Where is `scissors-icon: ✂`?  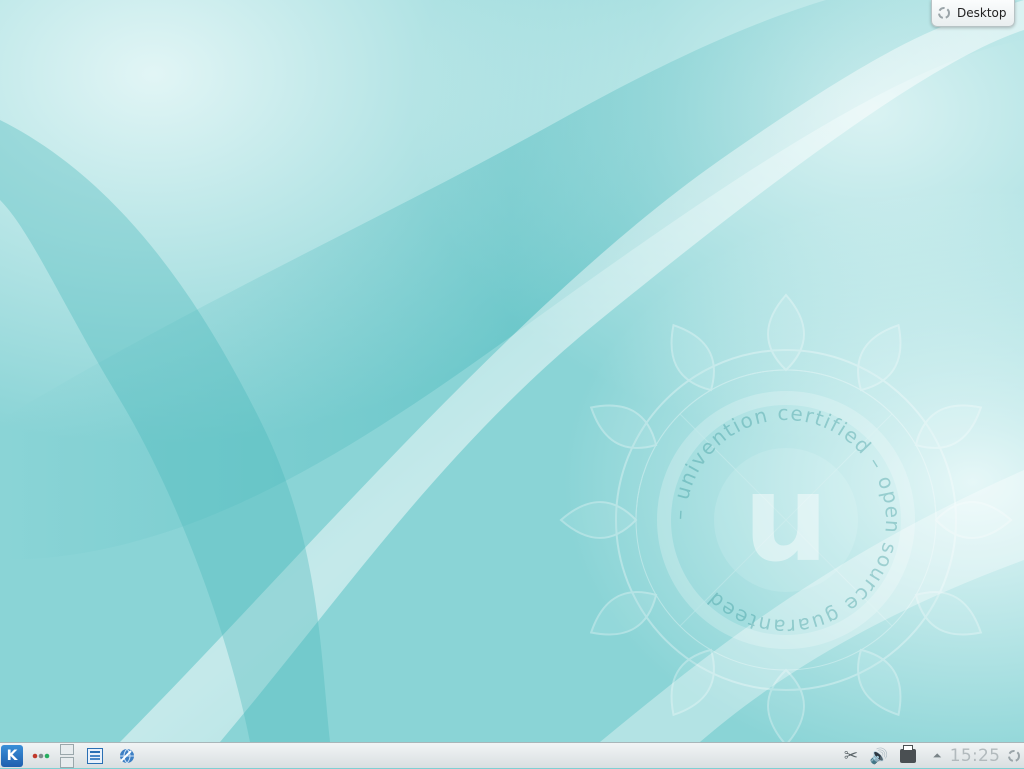
scissors-icon: ✂ is located at coordinates (851, 756).